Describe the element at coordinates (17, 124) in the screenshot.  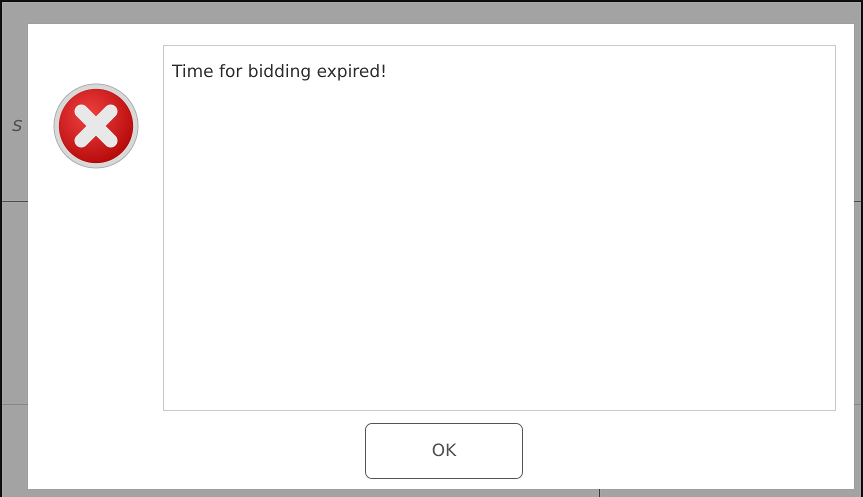
I see `background-text: s` at that location.